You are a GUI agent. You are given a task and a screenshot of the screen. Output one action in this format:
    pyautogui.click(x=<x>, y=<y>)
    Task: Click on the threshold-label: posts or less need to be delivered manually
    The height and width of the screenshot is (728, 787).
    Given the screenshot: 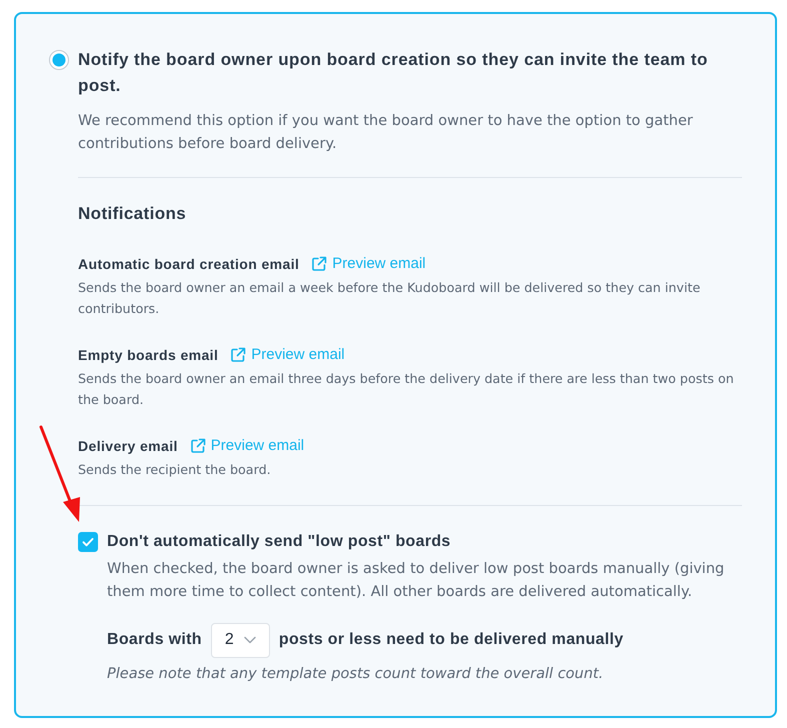 What is the action you would take?
    pyautogui.click(x=451, y=640)
    